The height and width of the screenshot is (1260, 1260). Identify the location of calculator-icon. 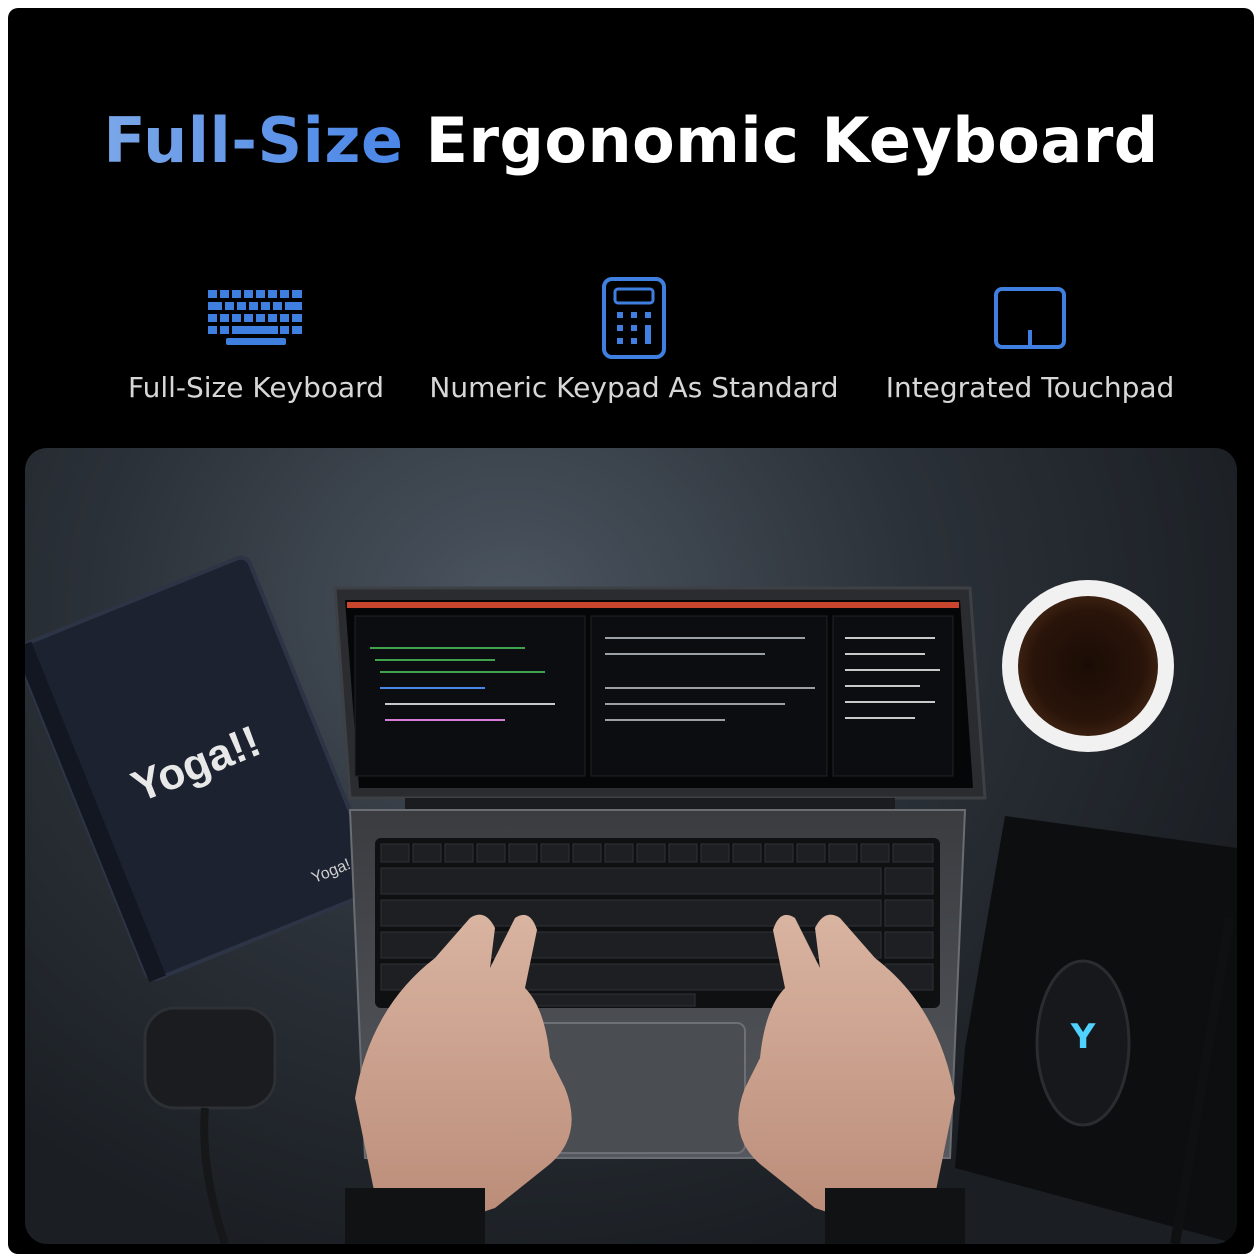
(634, 318).